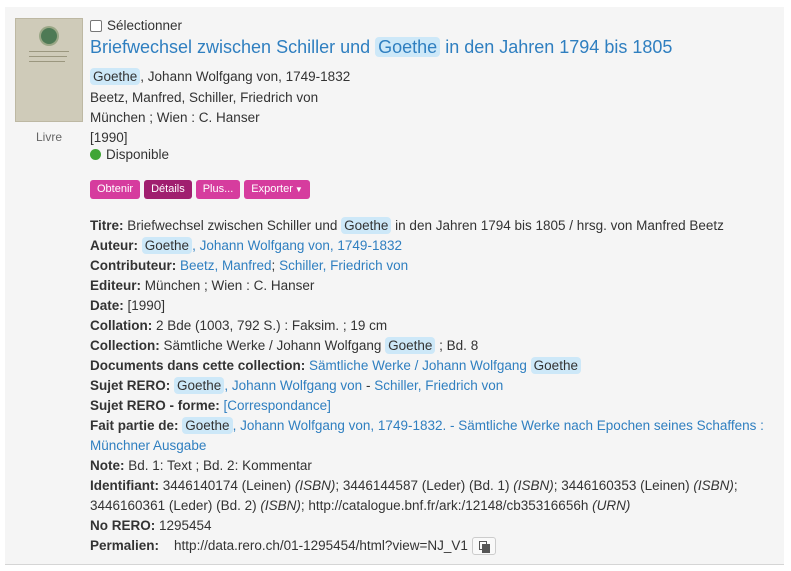  I want to click on detail-no-rero: No RERO: 1295454, so click(151, 525).